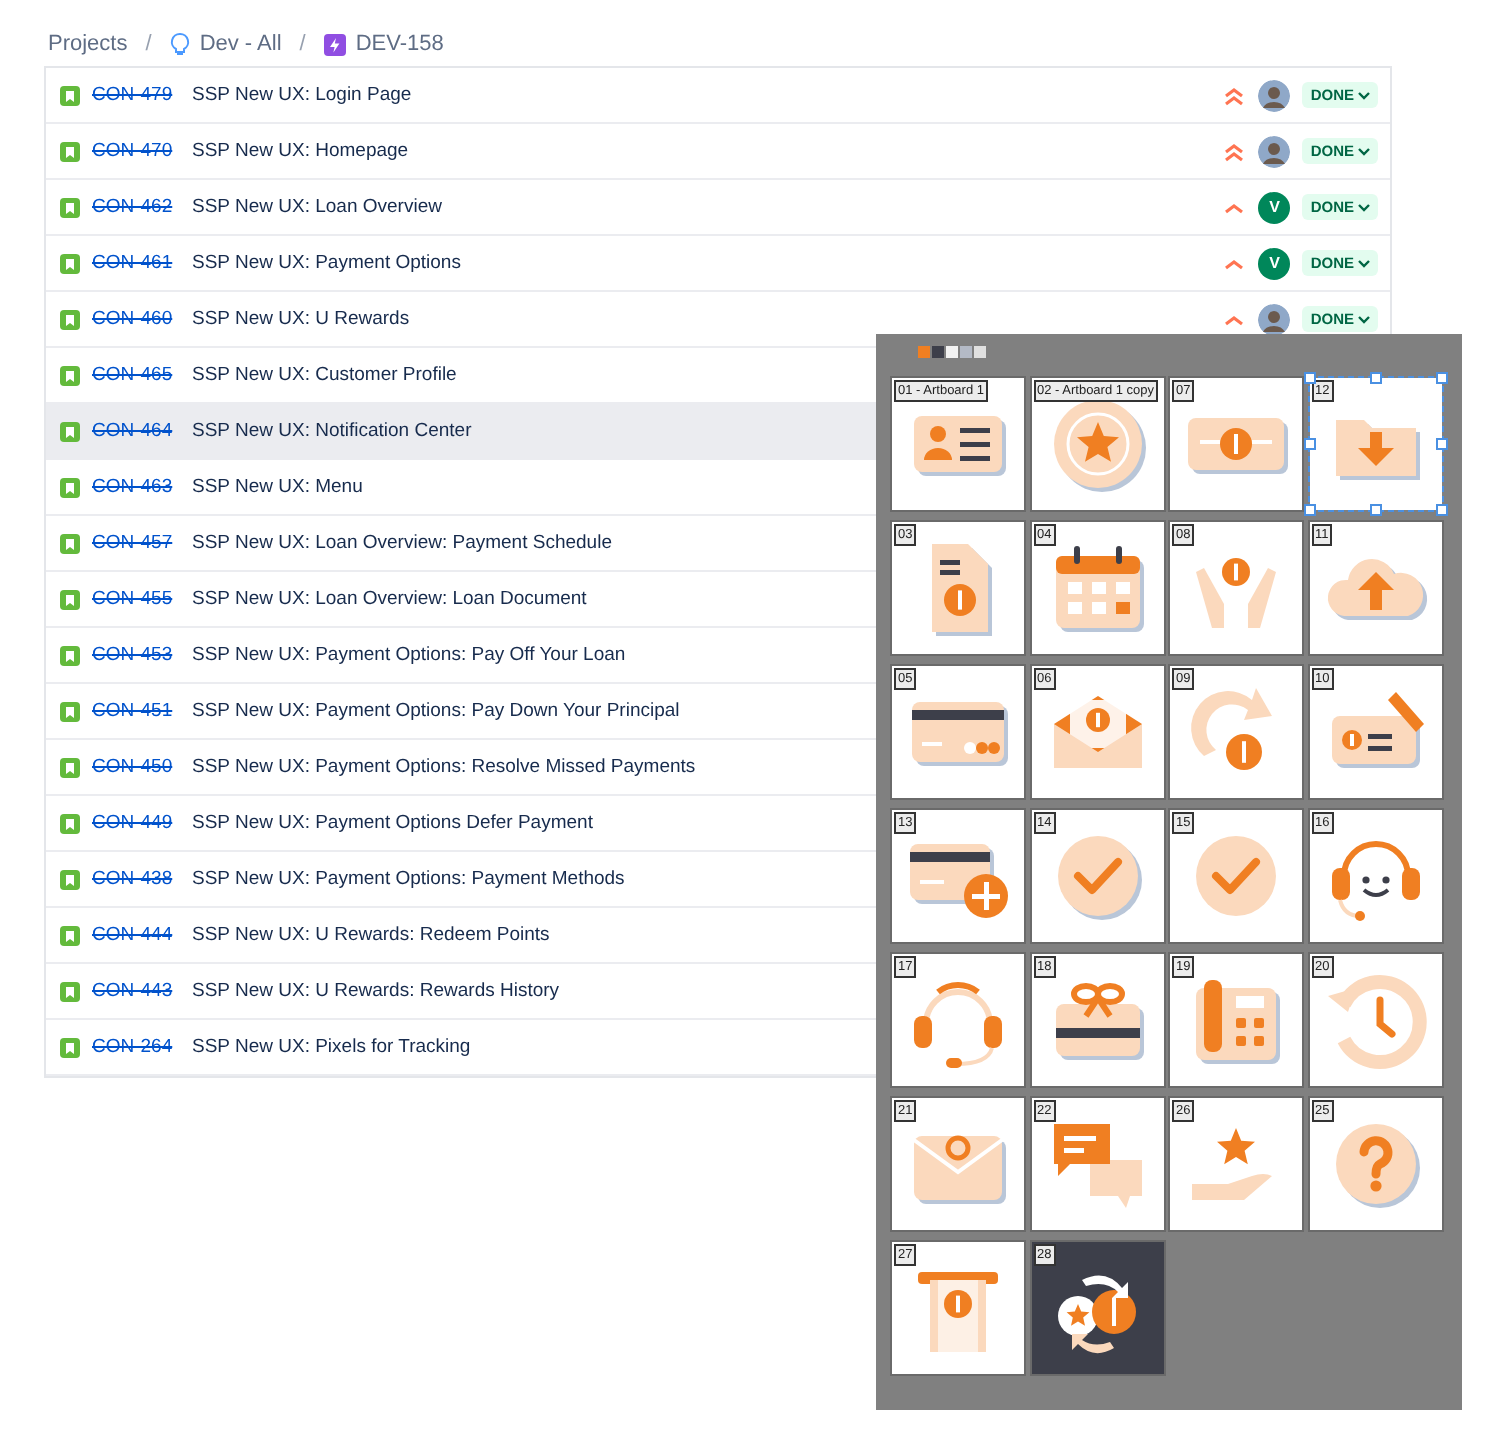 The width and height of the screenshot is (1488, 1440). Describe the element at coordinates (326, 263) in the screenshot. I see `issue-summary: SSP New UX: Payment Options` at that location.